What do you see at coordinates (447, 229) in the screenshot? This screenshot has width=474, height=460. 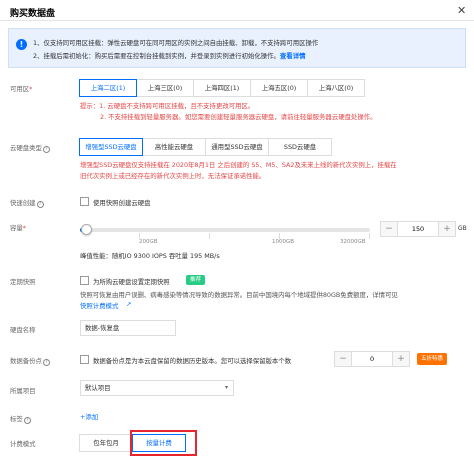 I see `capacity-increment-button: +` at bounding box center [447, 229].